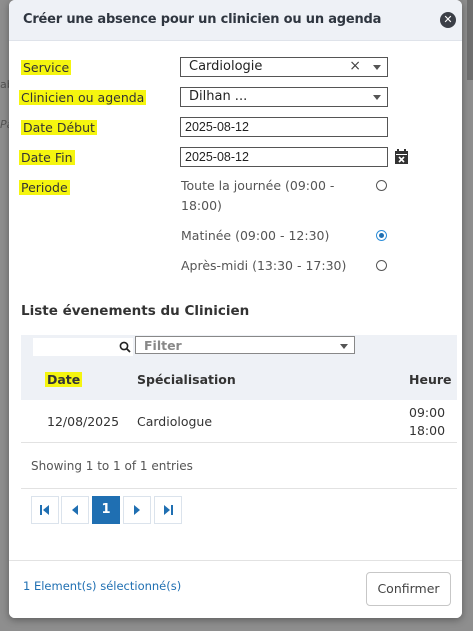  I want to click on modal-footer: 1 Element(s) sélectionné(s) Confirmer, so click(235, 589).